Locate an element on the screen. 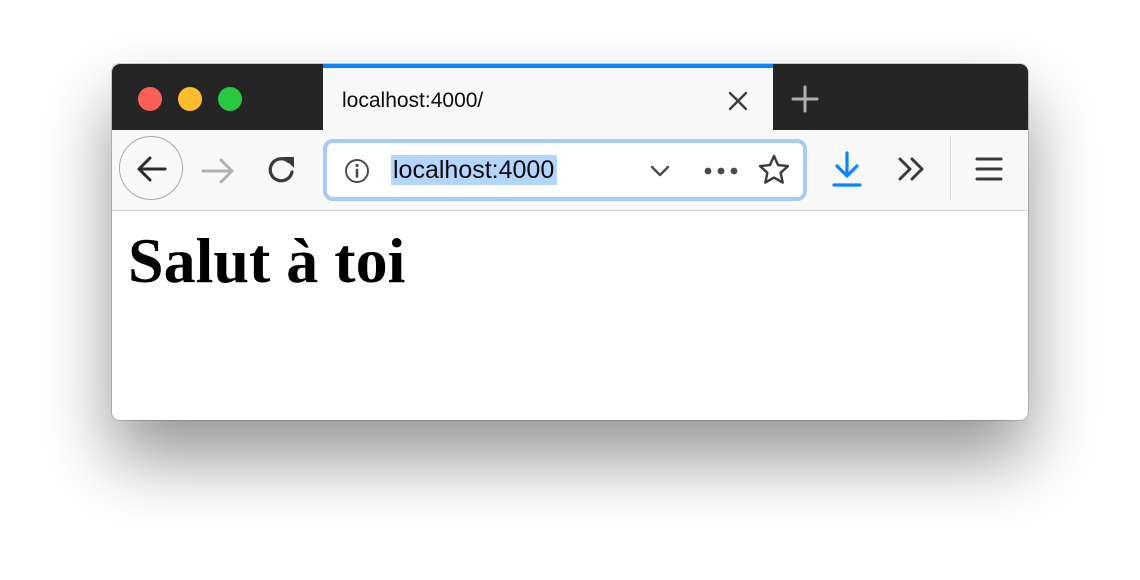 The width and height of the screenshot is (1140, 580). window-maximize-button is located at coordinates (230, 99).